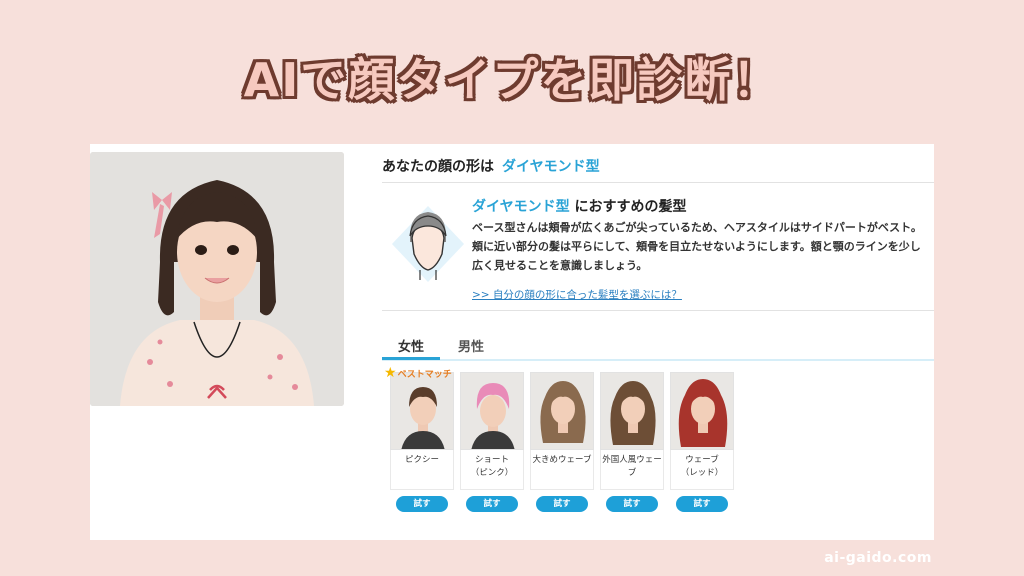  I want to click on result-prefix: あなたの顔の形は, so click(438, 167).